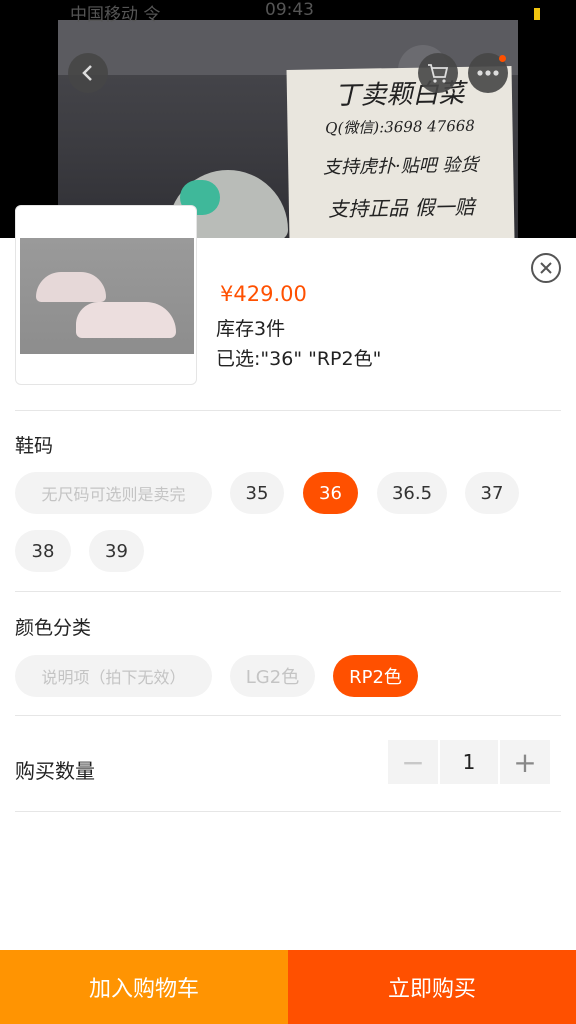  What do you see at coordinates (34, 446) in the screenshot?
I see `size-section-title: 鞋码` at bounding box center [34, 446].